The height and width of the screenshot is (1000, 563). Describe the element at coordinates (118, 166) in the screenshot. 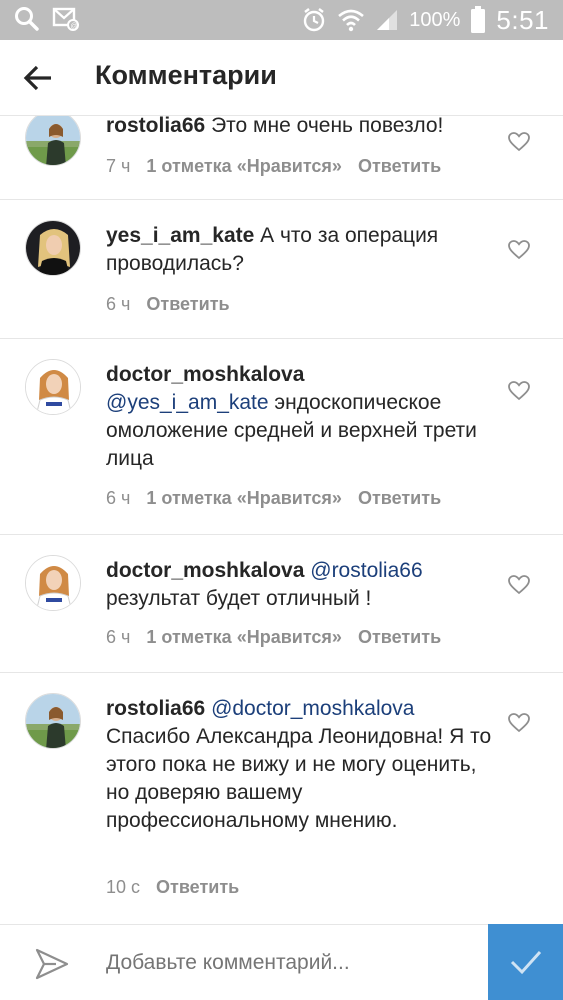

I see `comment-time: 7 ч` at that location.